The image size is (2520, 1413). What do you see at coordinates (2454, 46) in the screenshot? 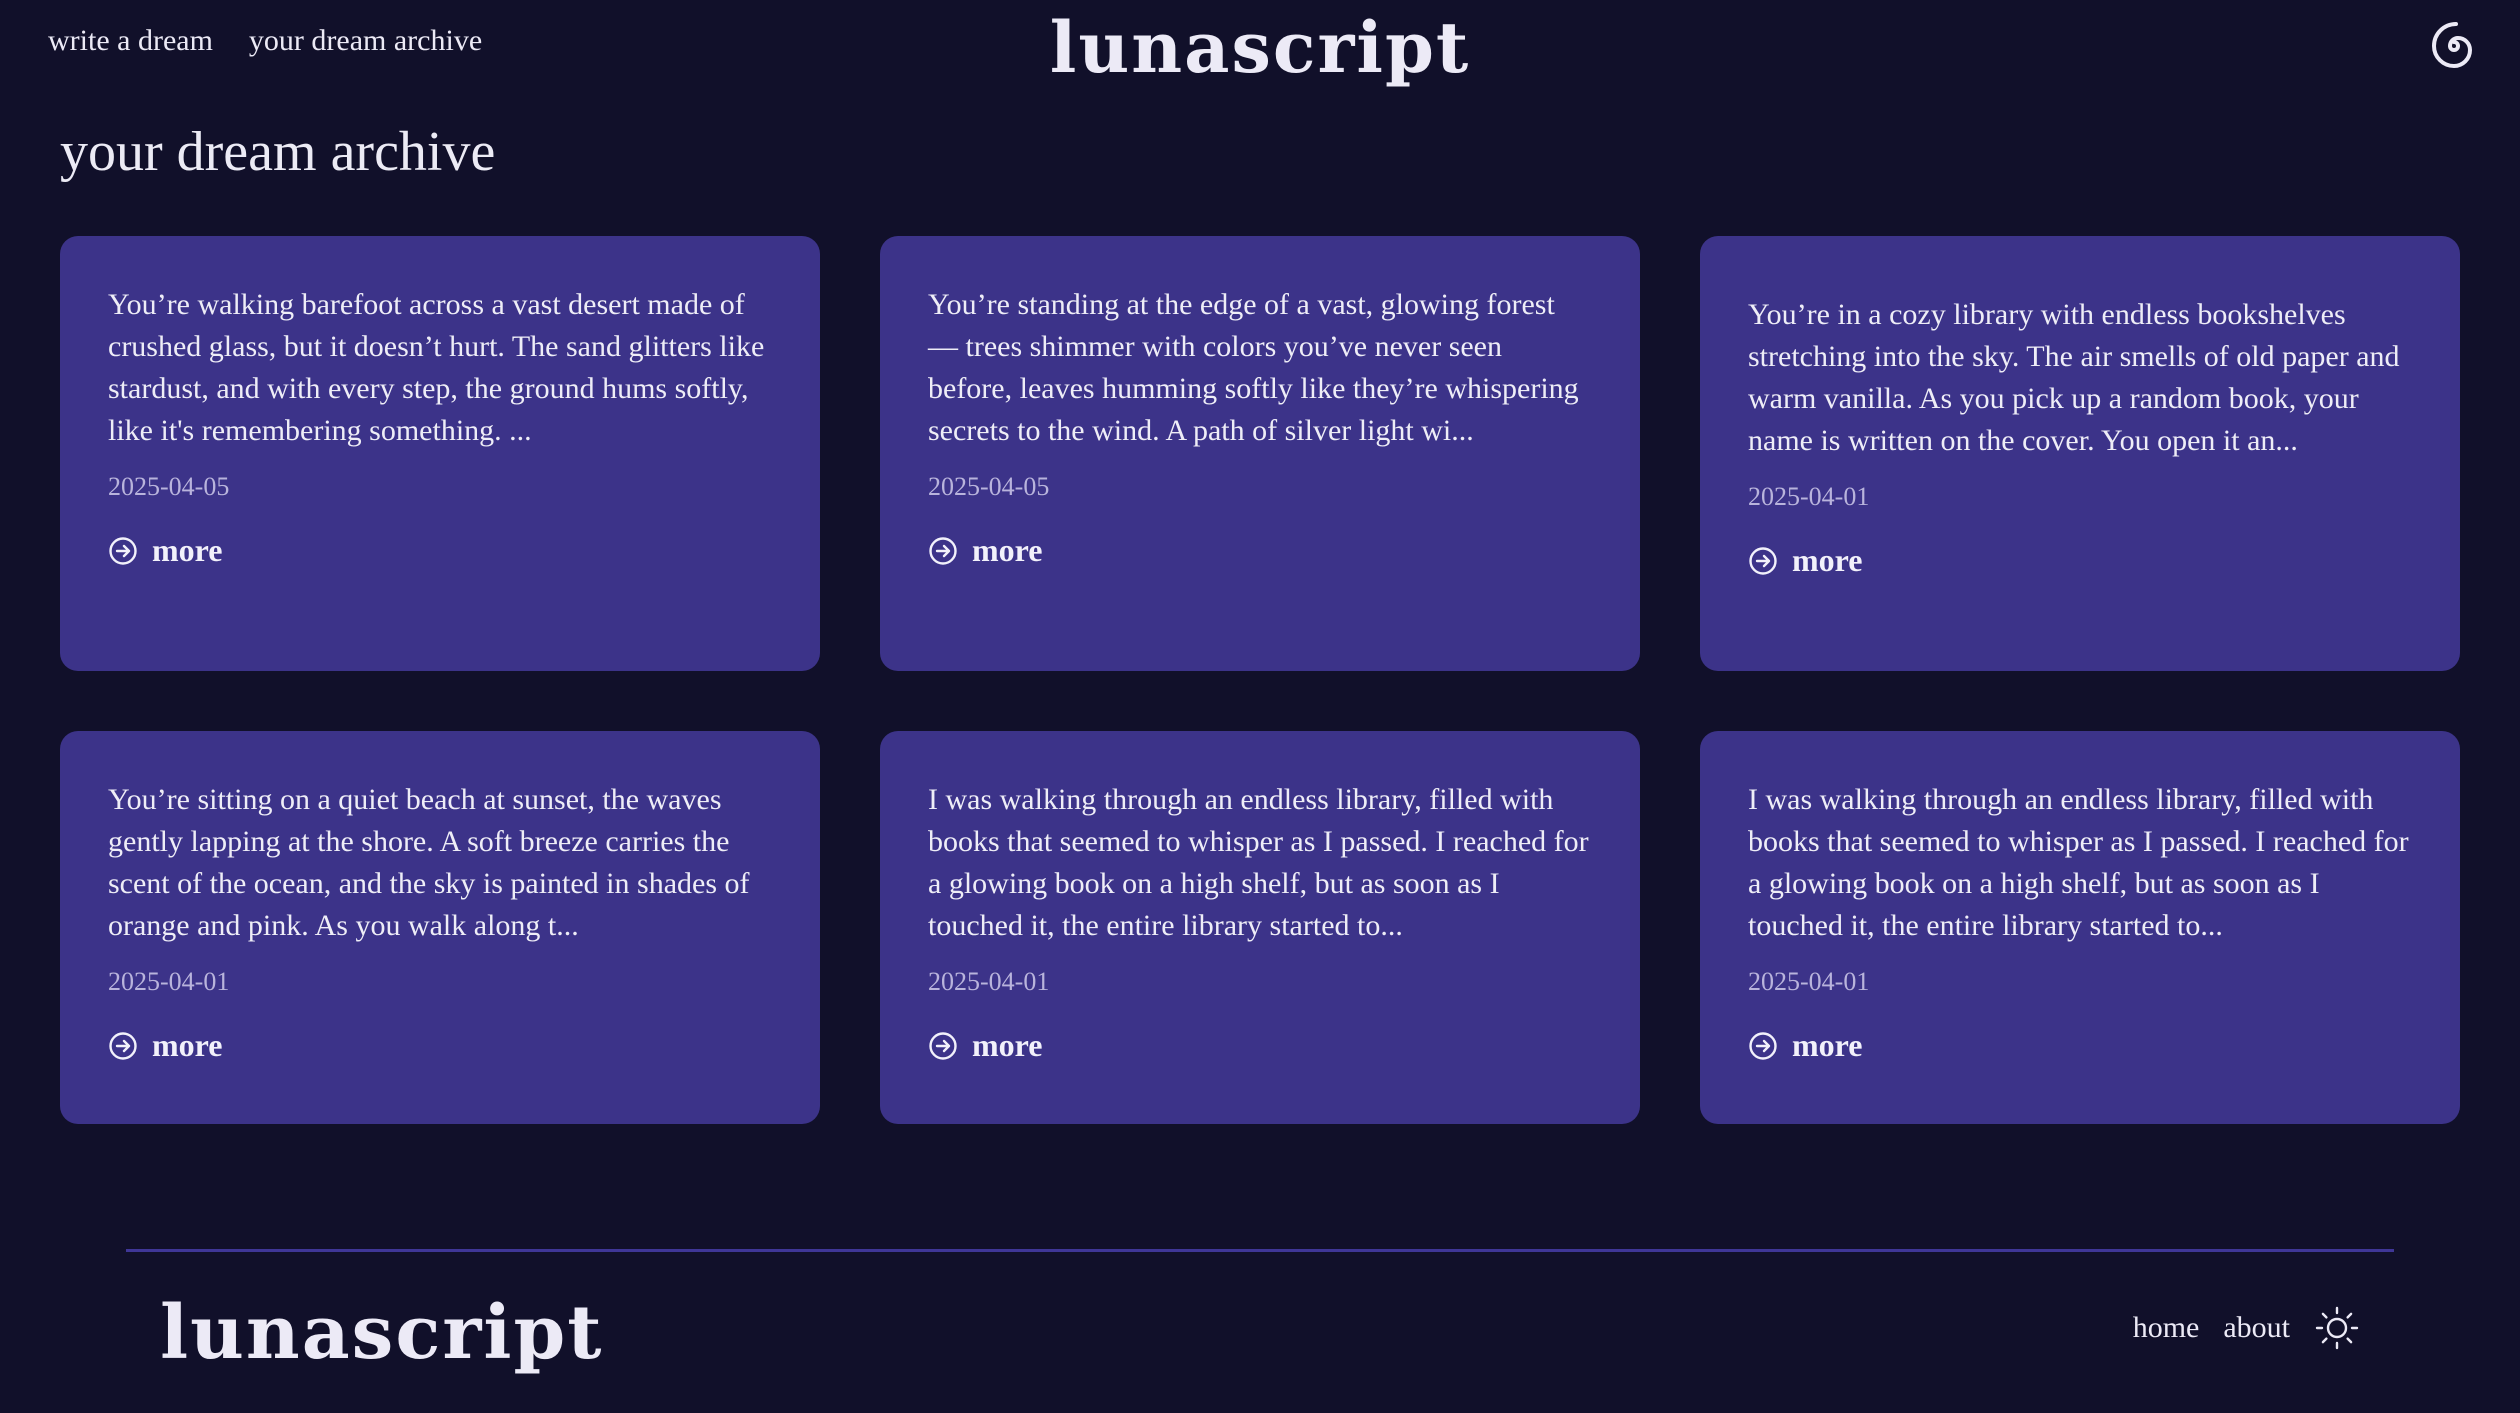
I see `spiral-icon` at bounding box center [2454, 46].